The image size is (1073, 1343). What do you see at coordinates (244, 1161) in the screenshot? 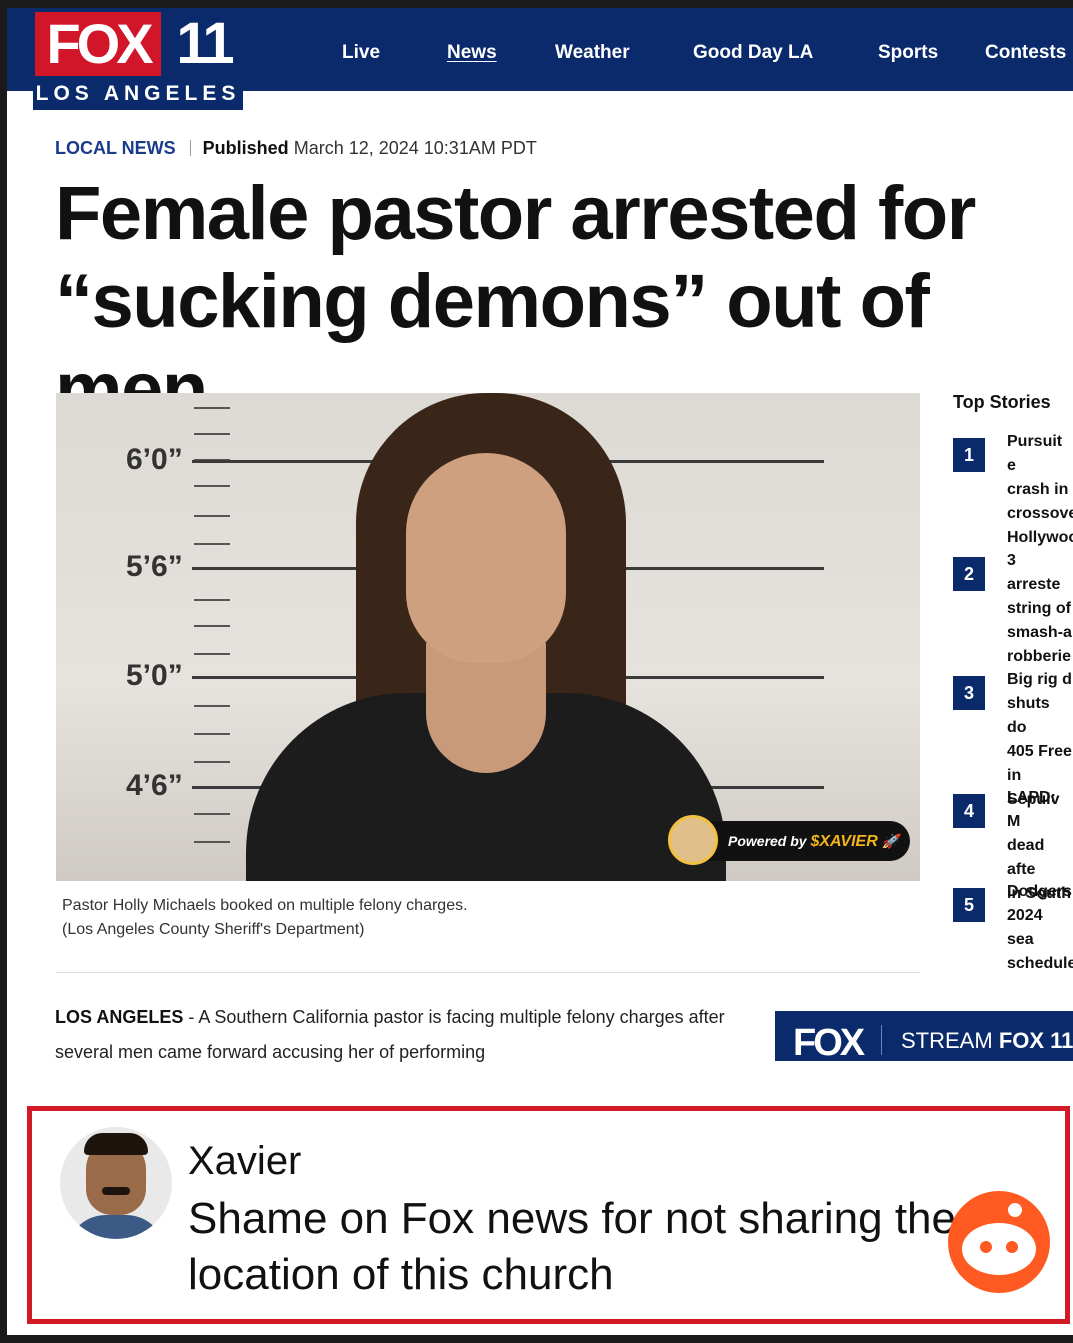
I see `comment-author: Xavier` at bounding box center [244, 1161].